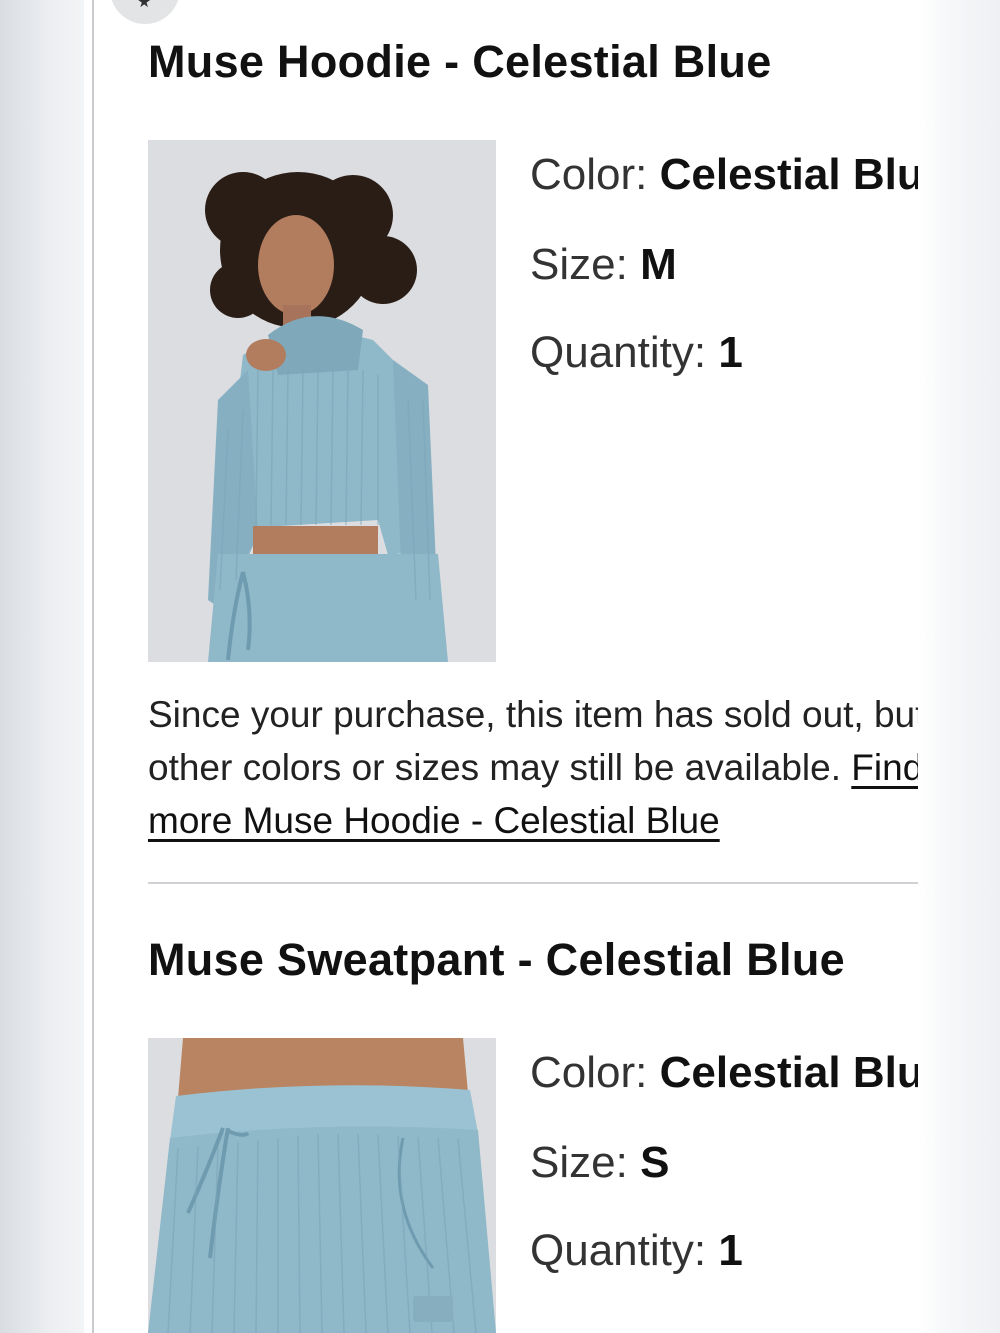 This screenshot has width=1000, height=1333. I want to click on item-size: Size: M, so click(603, 265).